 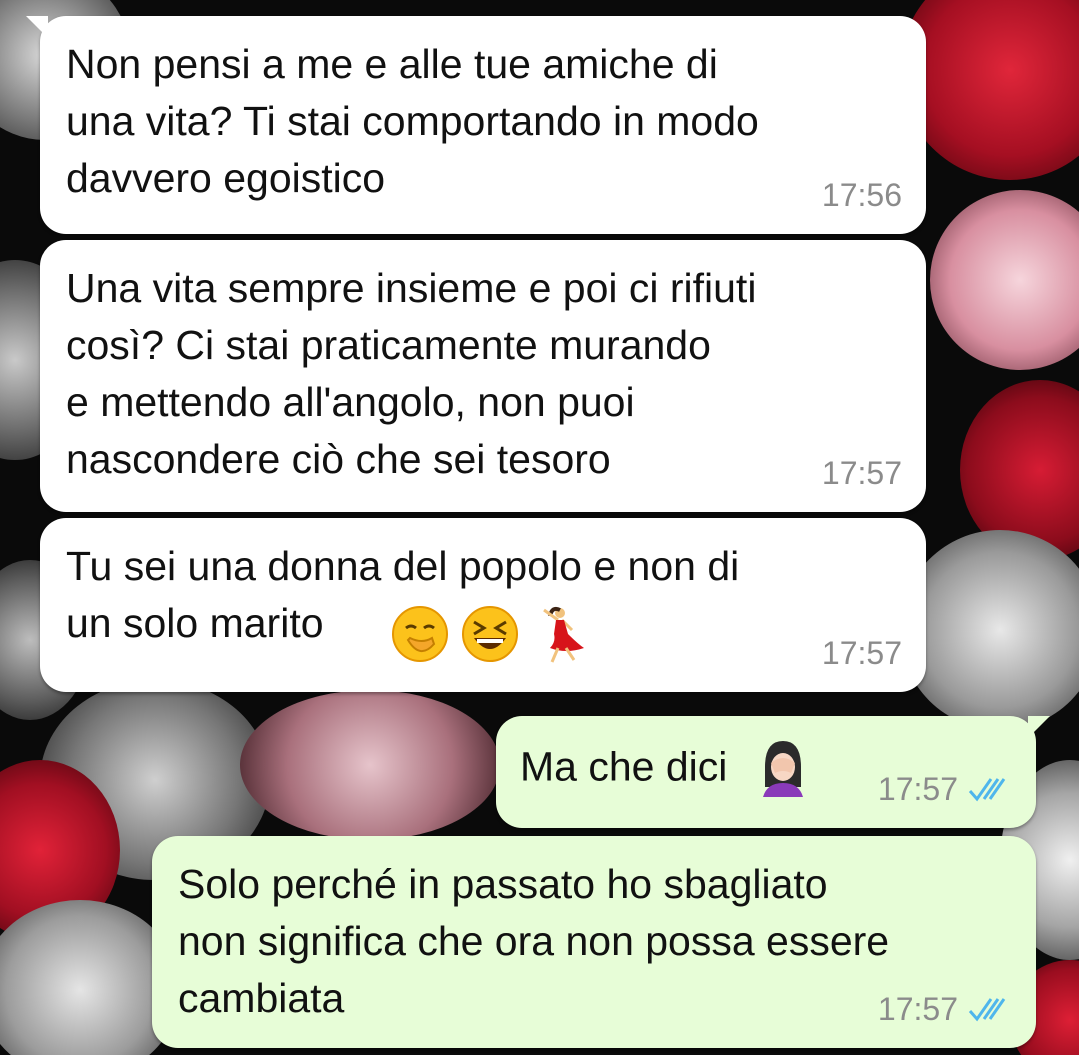 I want to click on message-meta: 17:56, so click(x=862, y=195).